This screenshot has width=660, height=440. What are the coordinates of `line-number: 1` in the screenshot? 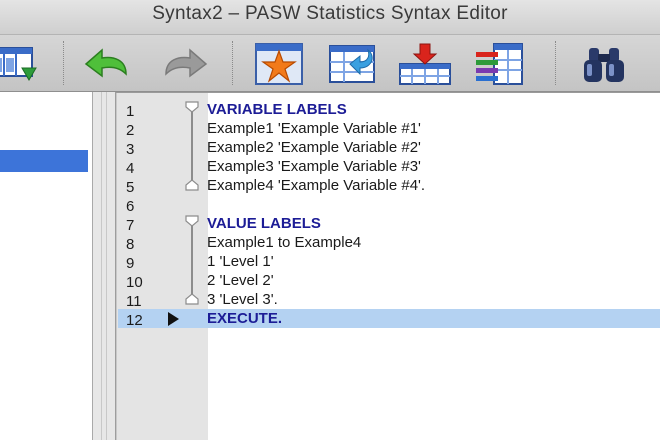 It's located at (130, 111).